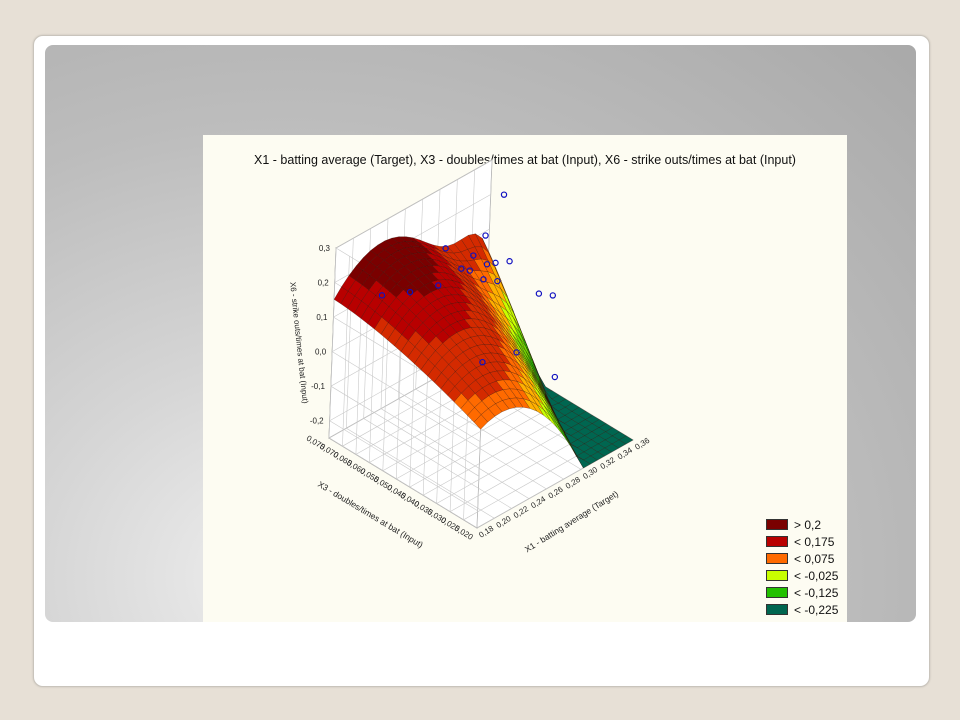  Describe the element at coordinates (370, 514) in the screenshot. I see `y-axis-title: X3 - doubles/times at bat (Input)` at that location.